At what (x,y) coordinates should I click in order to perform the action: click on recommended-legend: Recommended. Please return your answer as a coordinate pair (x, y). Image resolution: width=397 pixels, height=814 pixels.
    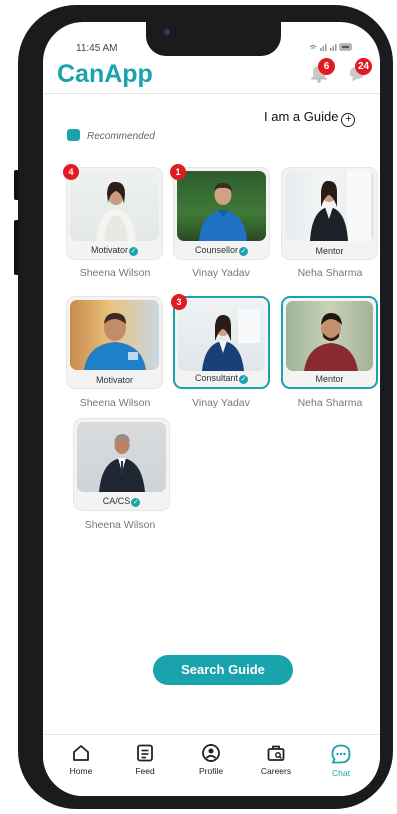
    Looking at the image, I should click on (111, 135).